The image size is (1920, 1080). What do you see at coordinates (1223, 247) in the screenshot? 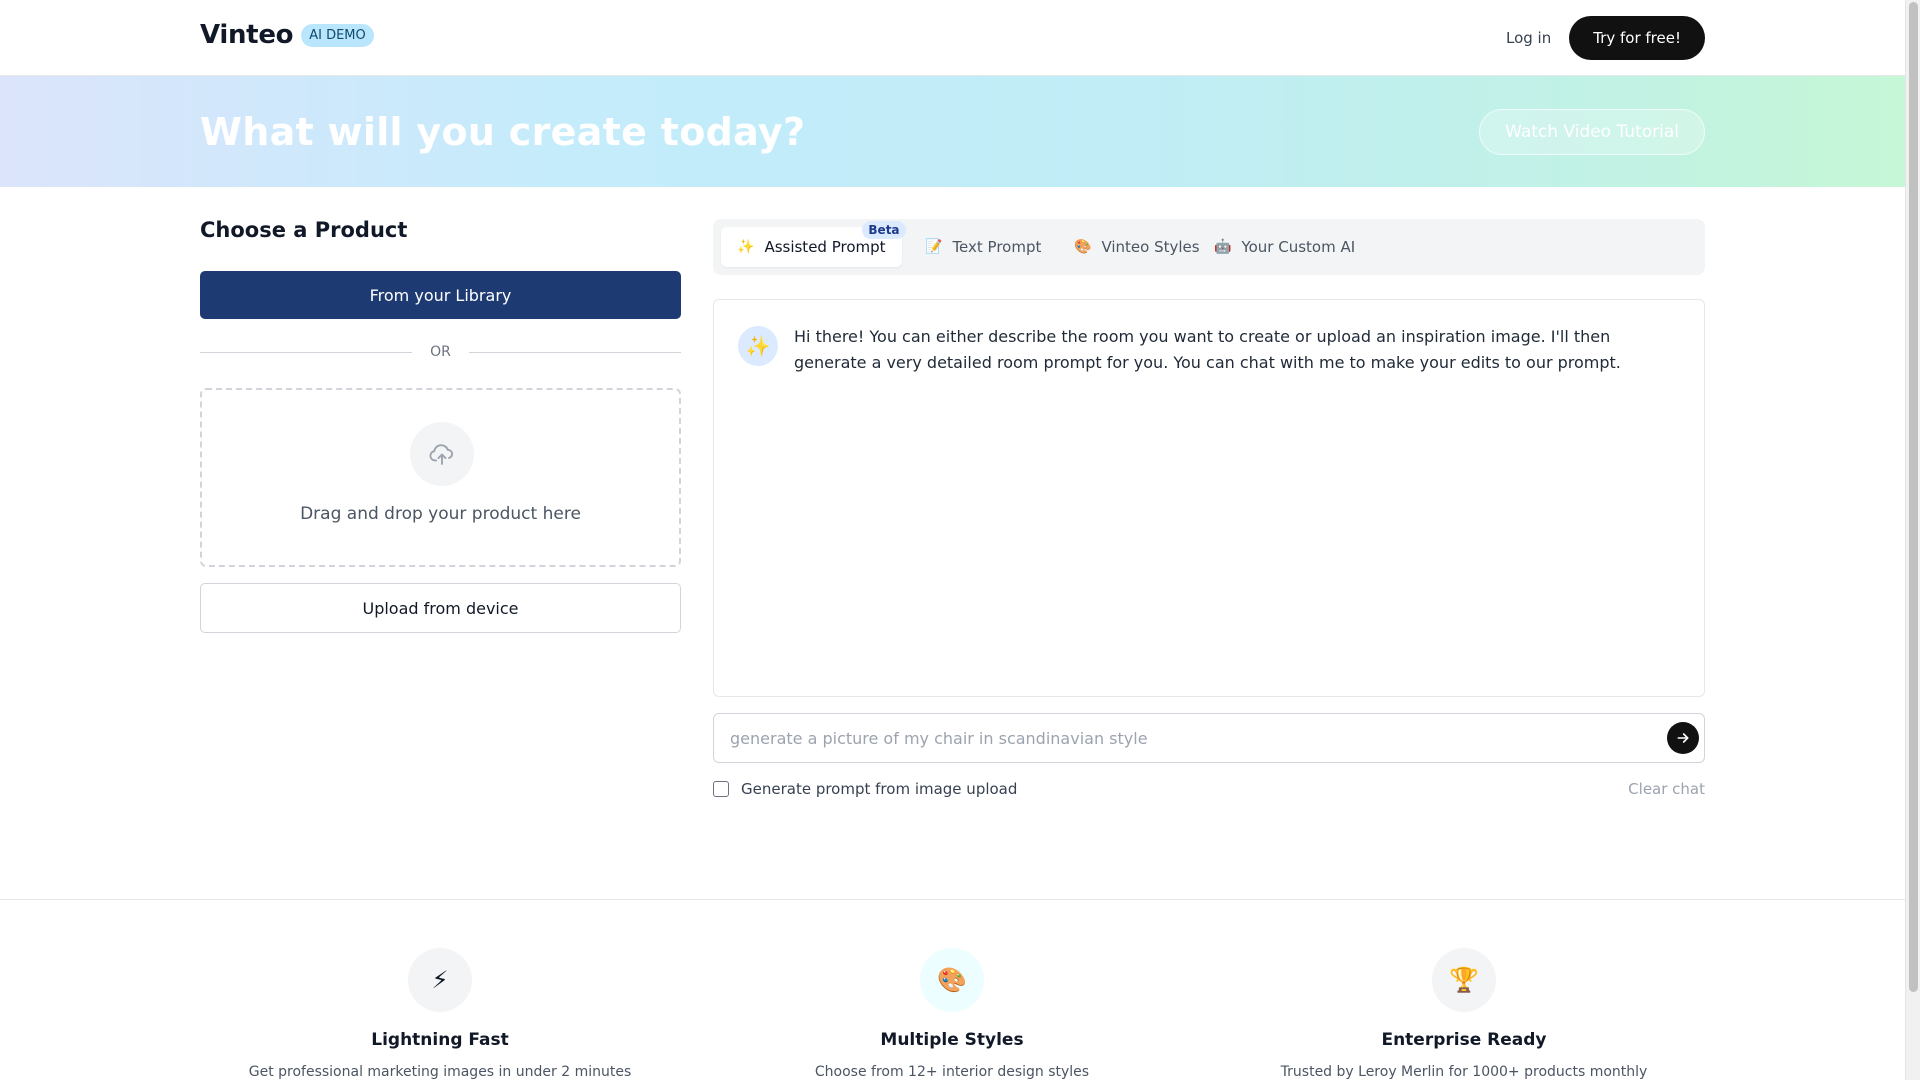
I see `robot-icon: 🤖` at bounding box center [1223, 247].